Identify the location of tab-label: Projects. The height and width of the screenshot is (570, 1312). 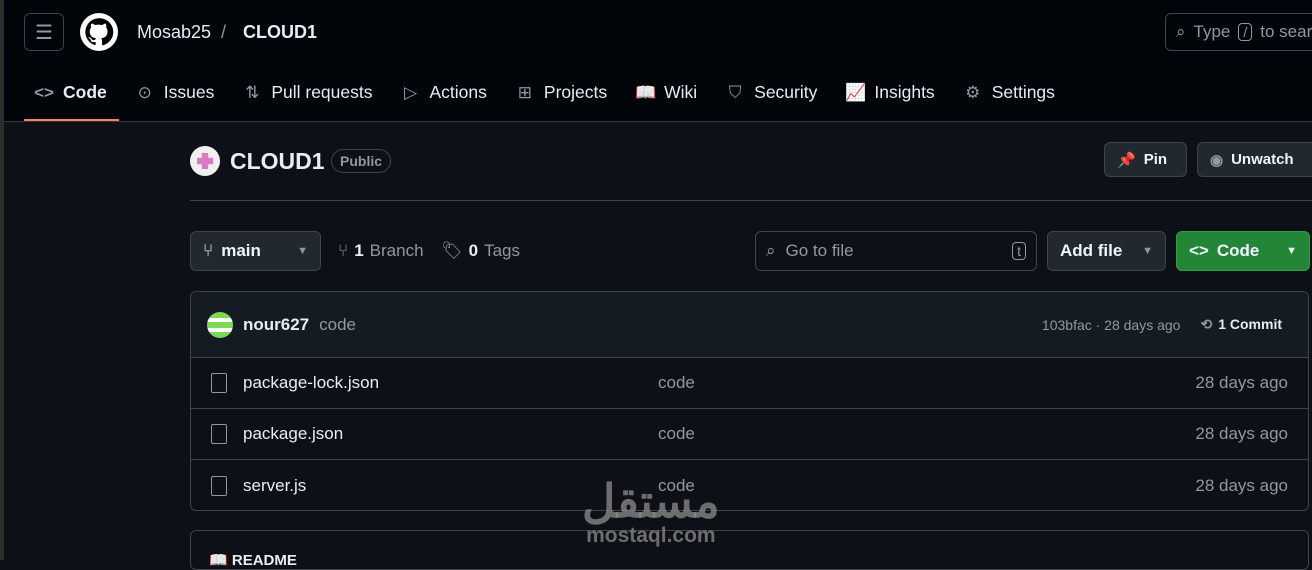
(575, 92).